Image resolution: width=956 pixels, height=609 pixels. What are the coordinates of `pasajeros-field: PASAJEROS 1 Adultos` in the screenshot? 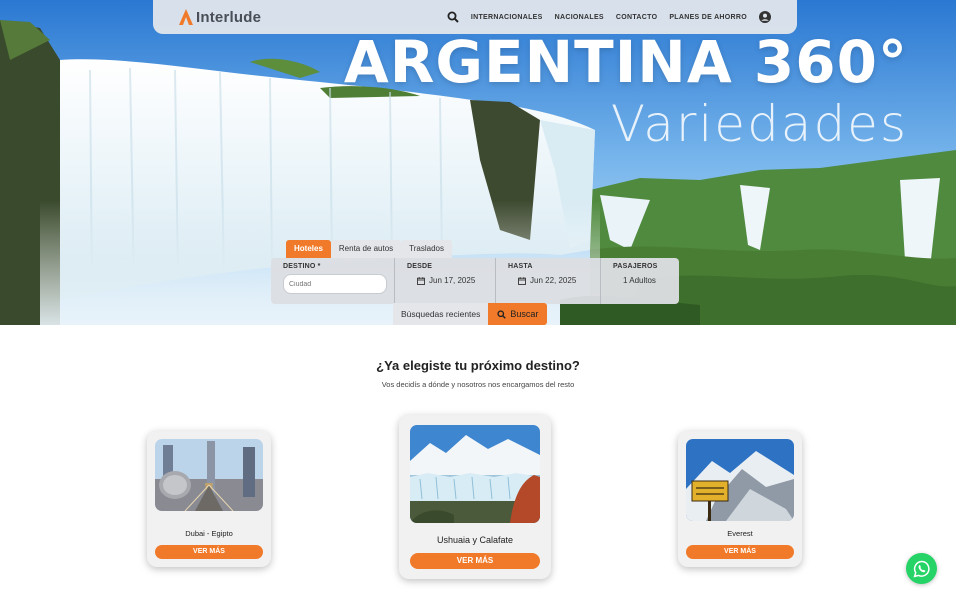 It's located at (640, 281).